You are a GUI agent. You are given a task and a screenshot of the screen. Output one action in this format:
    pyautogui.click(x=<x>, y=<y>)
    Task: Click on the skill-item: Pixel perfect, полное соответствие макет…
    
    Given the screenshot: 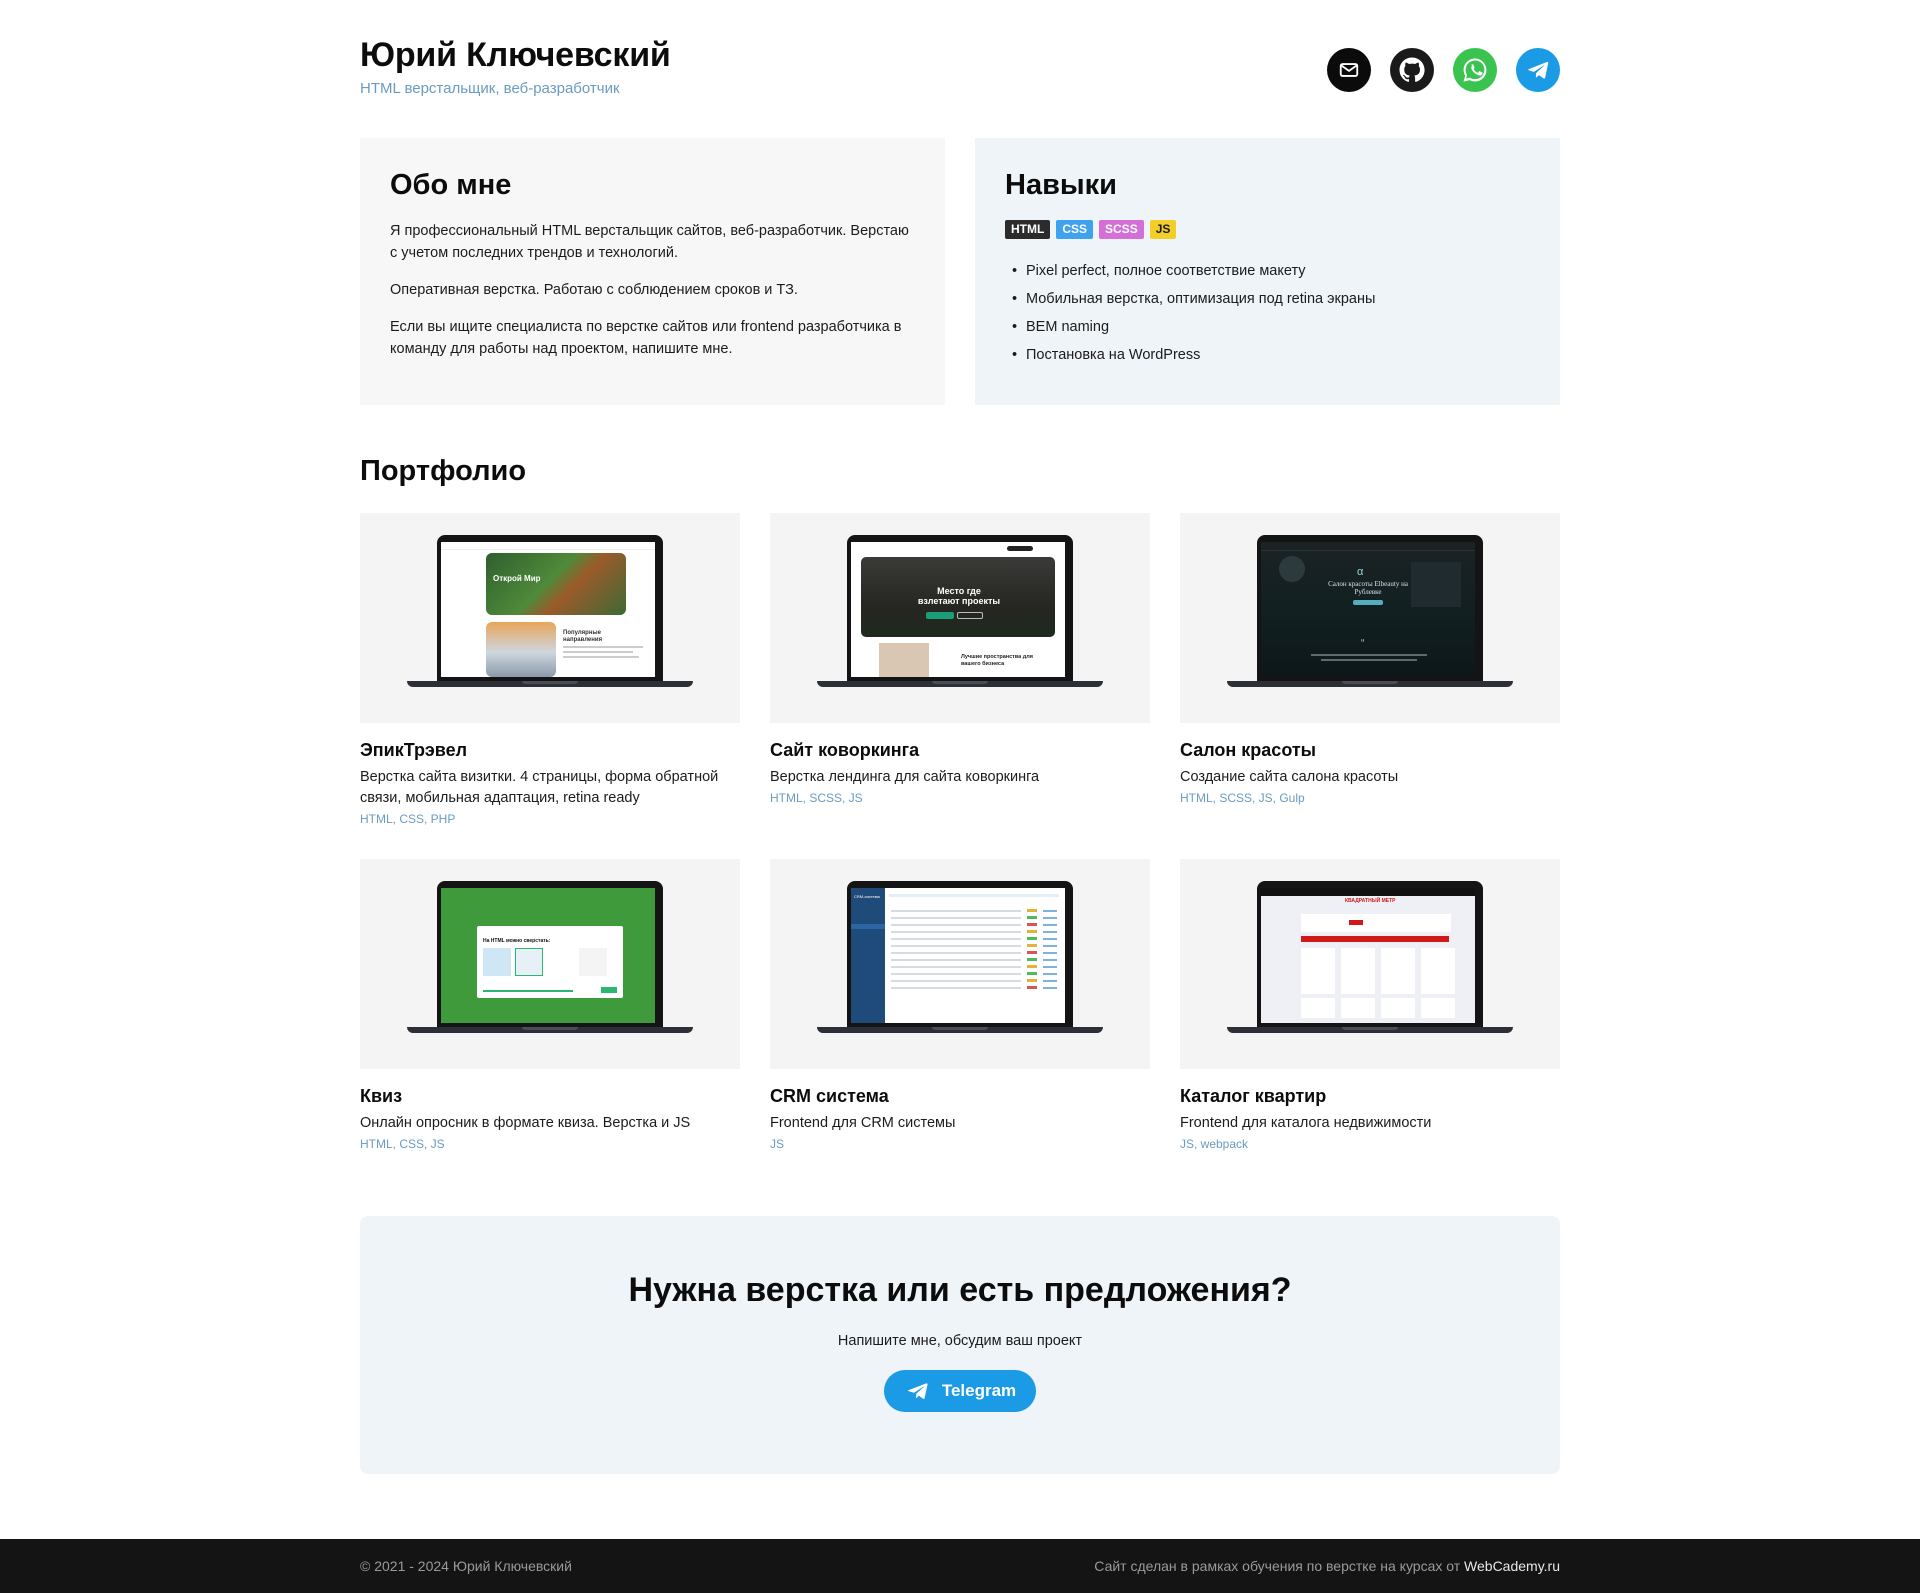 What is the action you would take?
    pyautogui.click(x=1267, y=271)
    